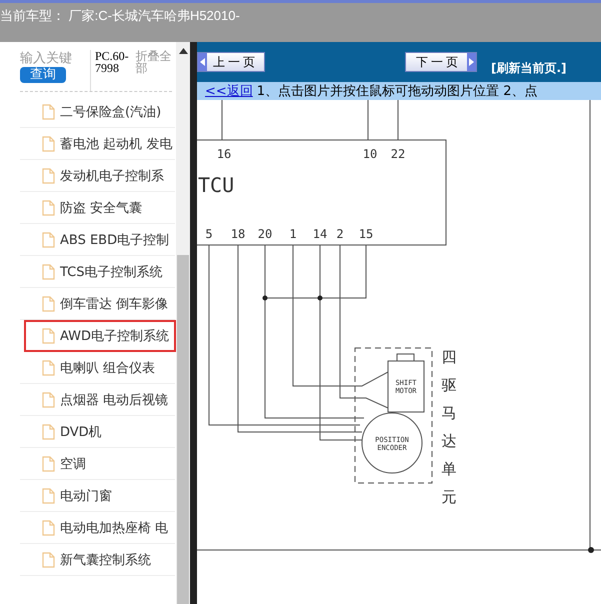 This screenshot has width=601, height=604. I want to click on unit-label-character: 四, so click(449, 357).